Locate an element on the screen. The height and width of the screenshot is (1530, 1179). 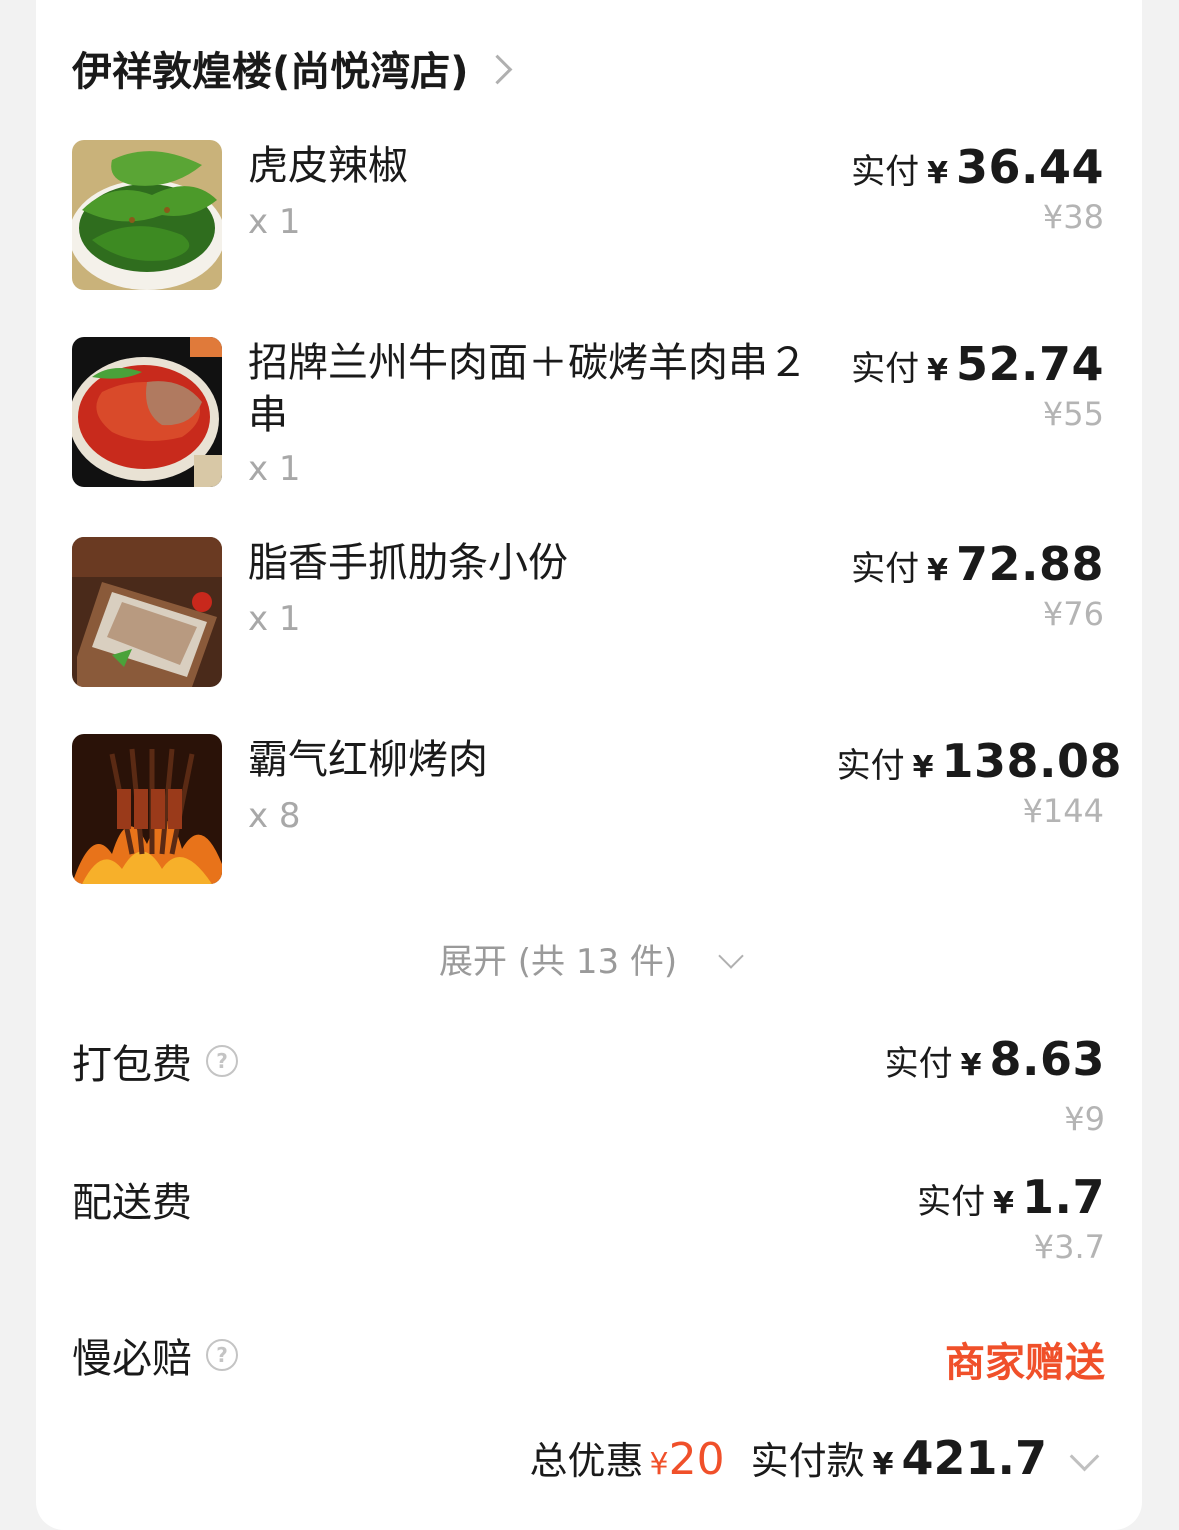
shop-name: 伊祥敦煌楼(尚悦湾店) is located at coordinates (270, 72).